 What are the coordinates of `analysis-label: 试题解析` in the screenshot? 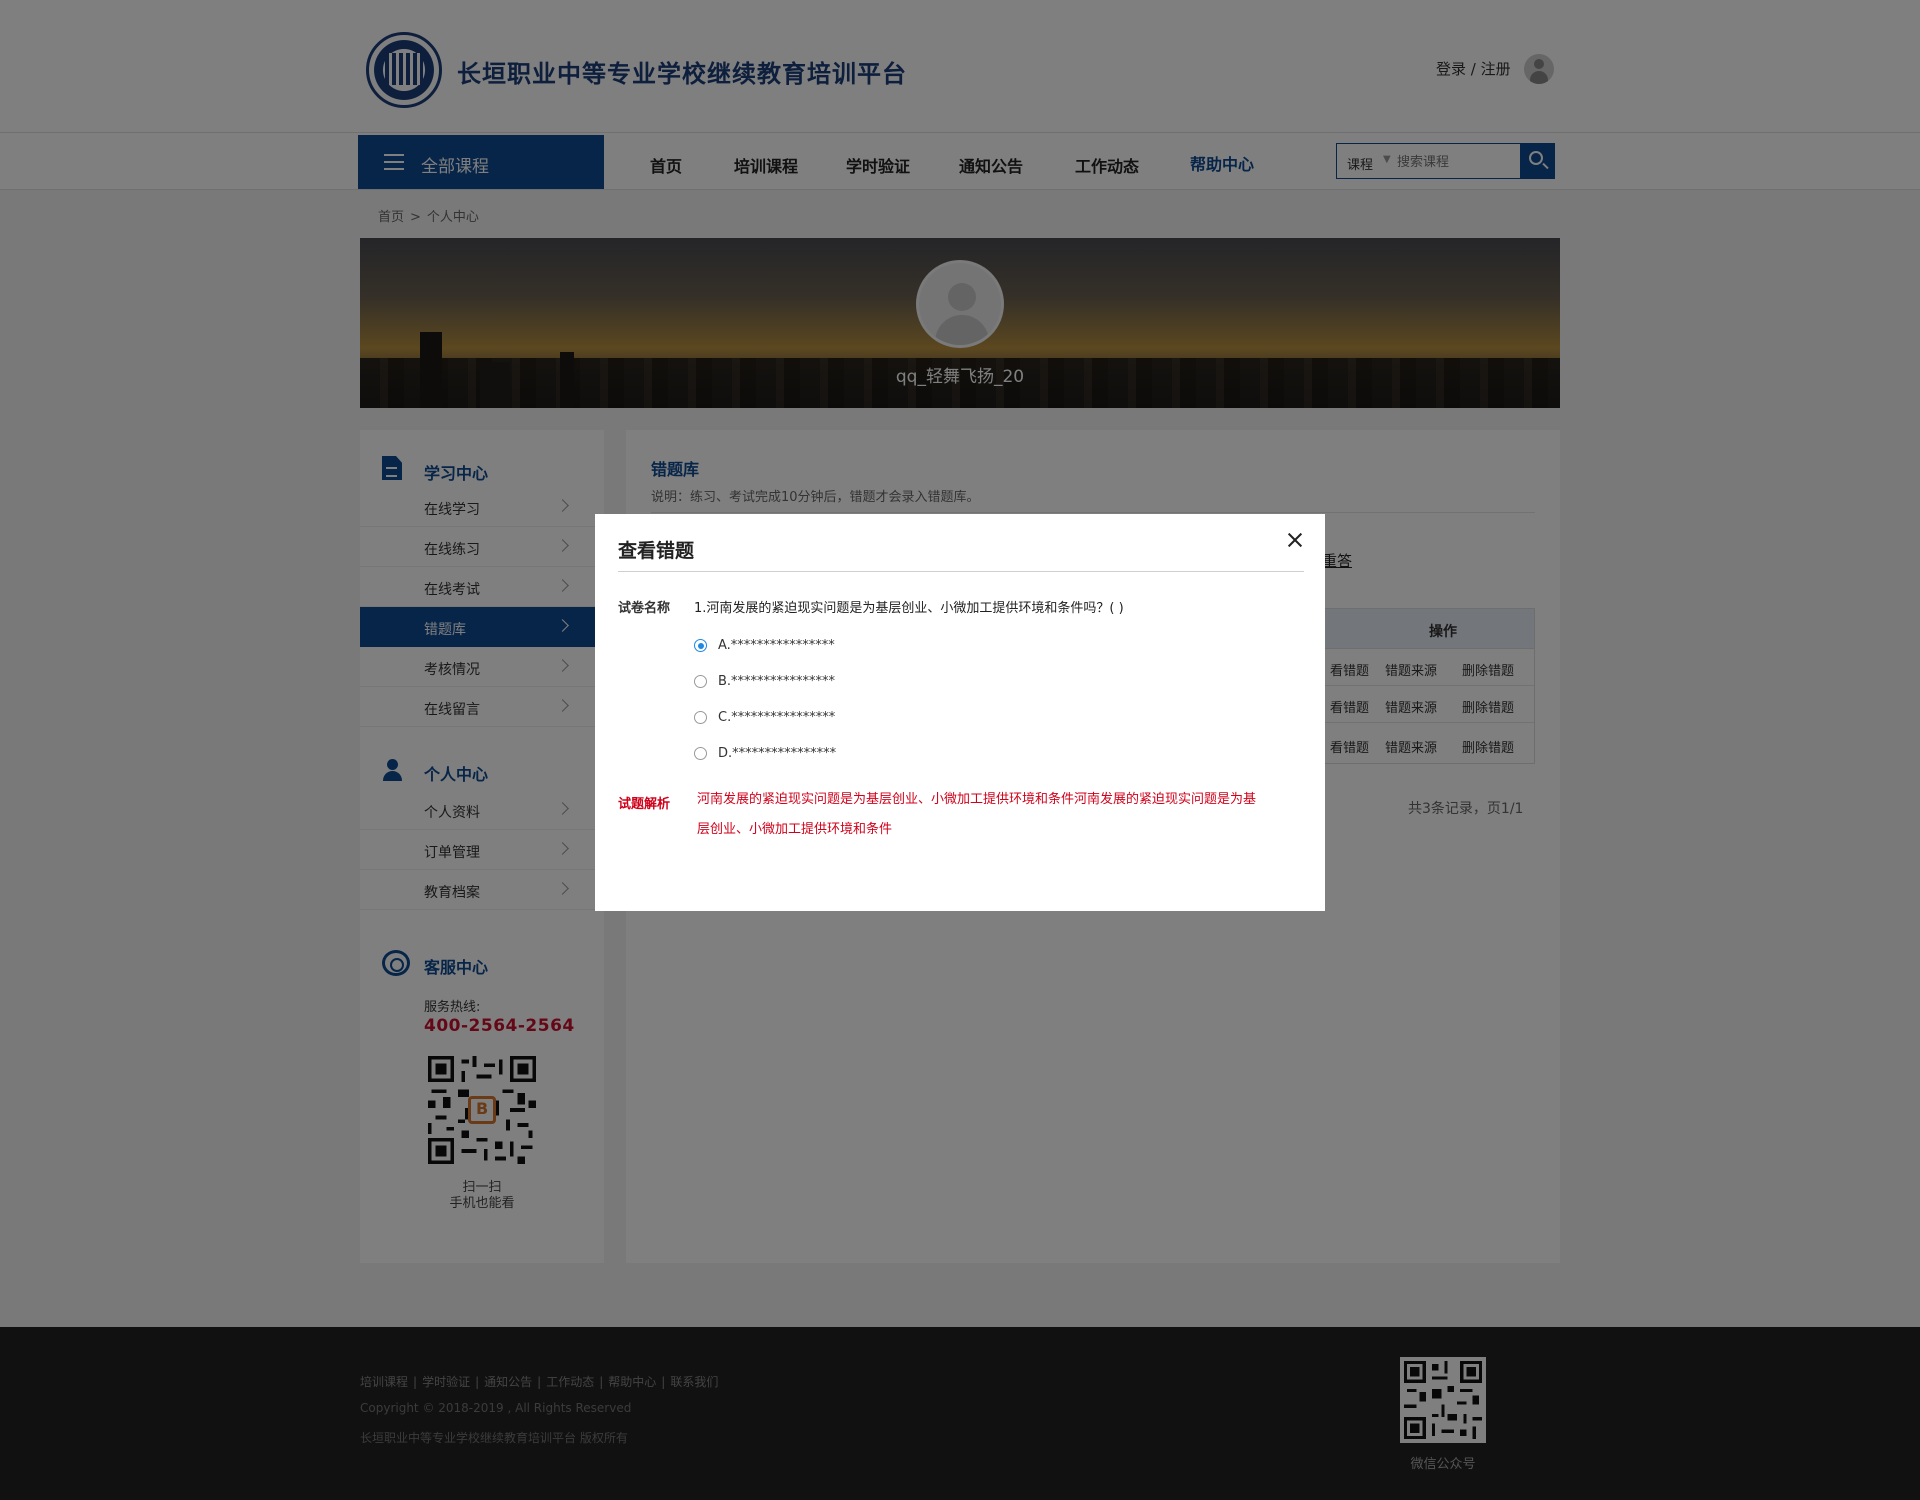 It's located at (644, 804).